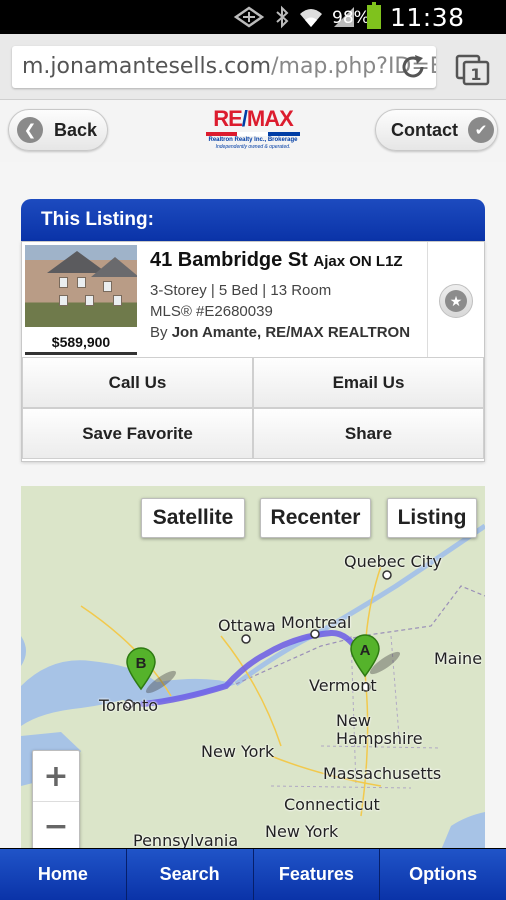 The height and width of the screenshot is (900, 506). Describe the element at coordinates (368, 433) in the screenshot. I see `share-button: Share` at that location.